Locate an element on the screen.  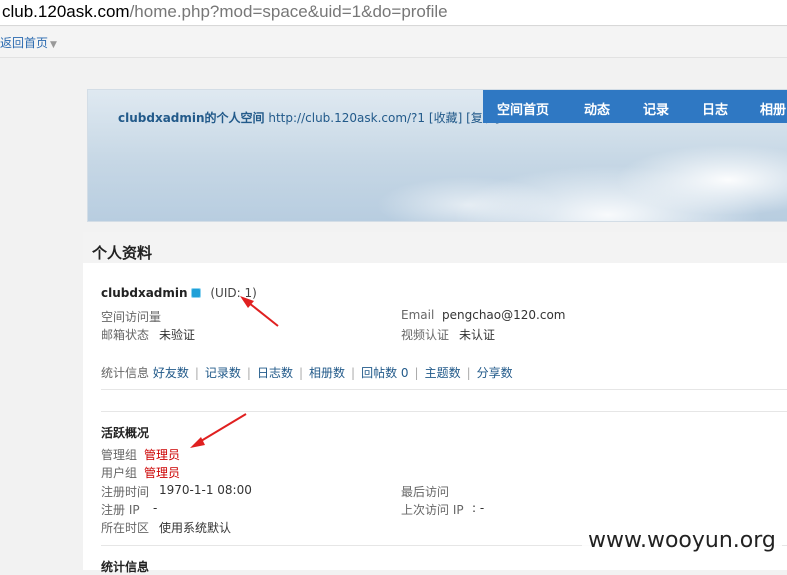
site-topbar: 返回首页 ▼ is located at coordinates (393, 42).